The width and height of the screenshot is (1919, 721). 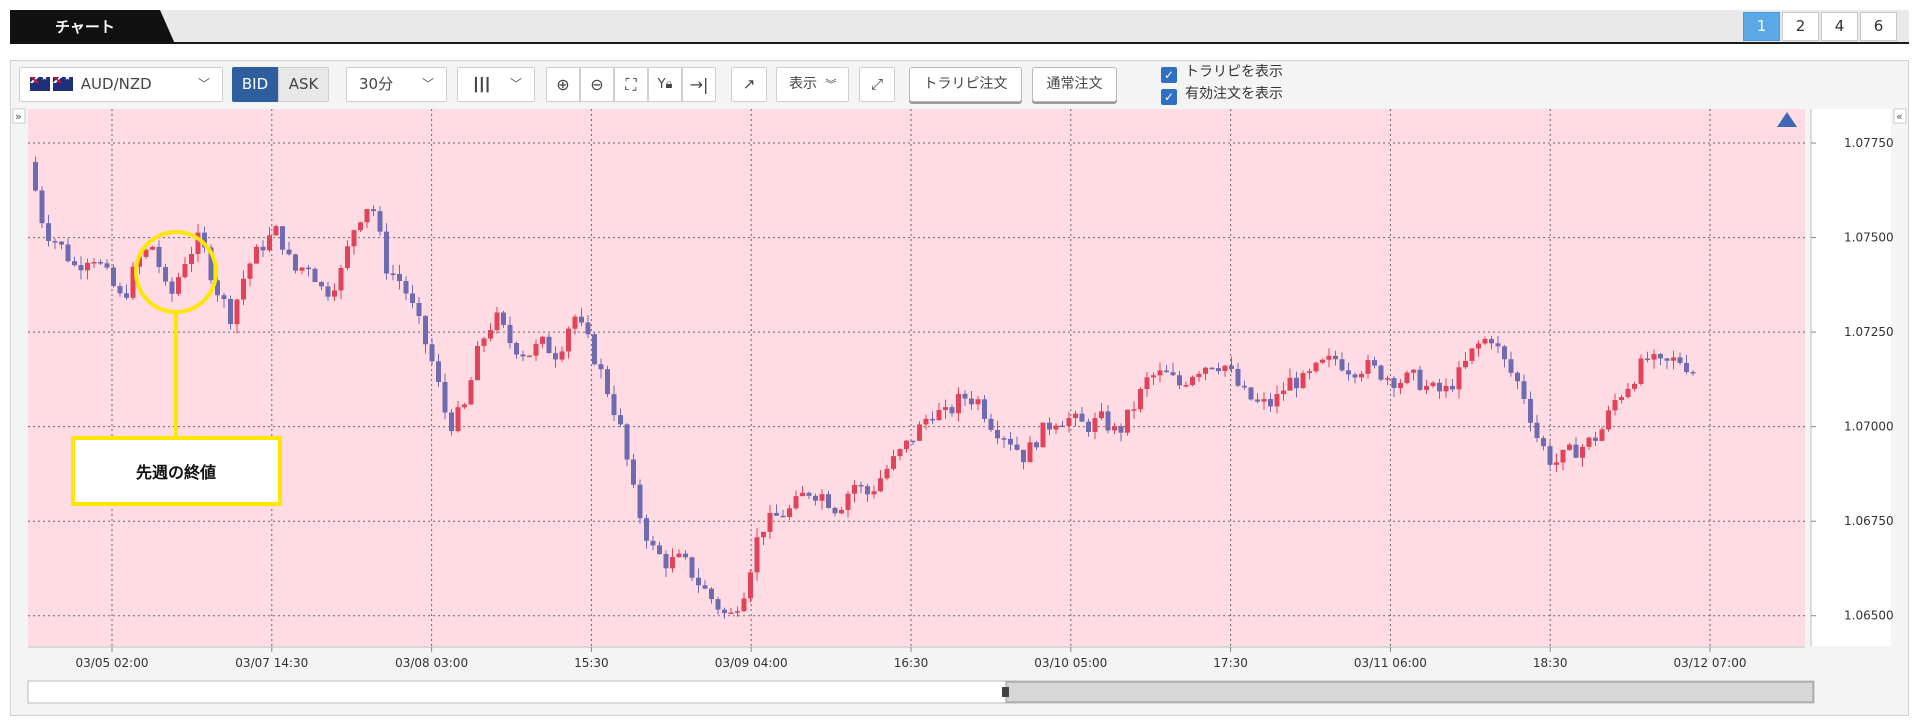 What do you see at coordinates (1839, 26) in the screenshot?
I see `layout-4-button: 4` at bounding box center [1839, 26].